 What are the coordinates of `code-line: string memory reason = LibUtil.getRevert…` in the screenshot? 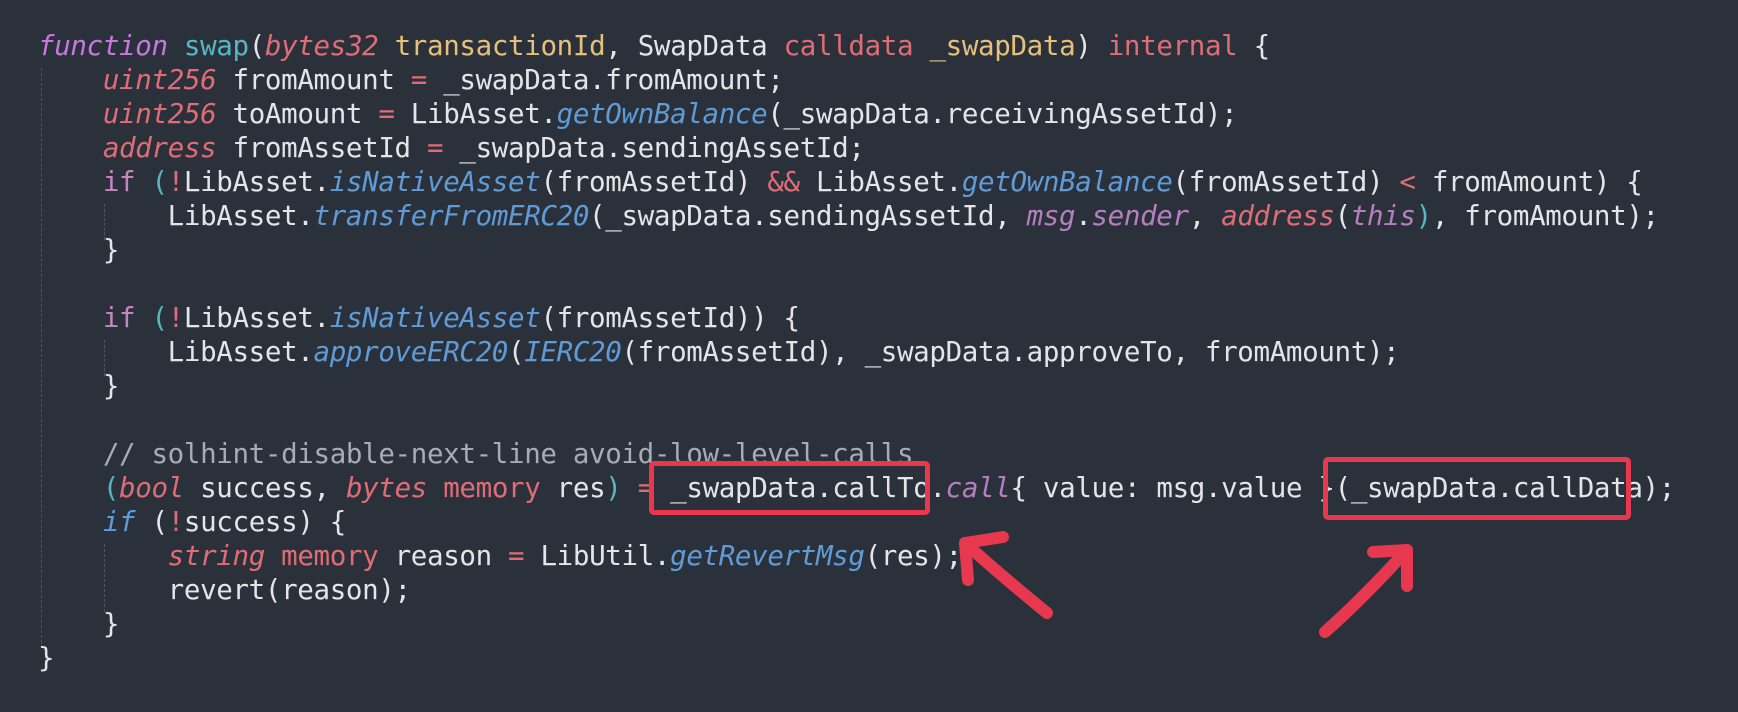 It's located at (500, 556).